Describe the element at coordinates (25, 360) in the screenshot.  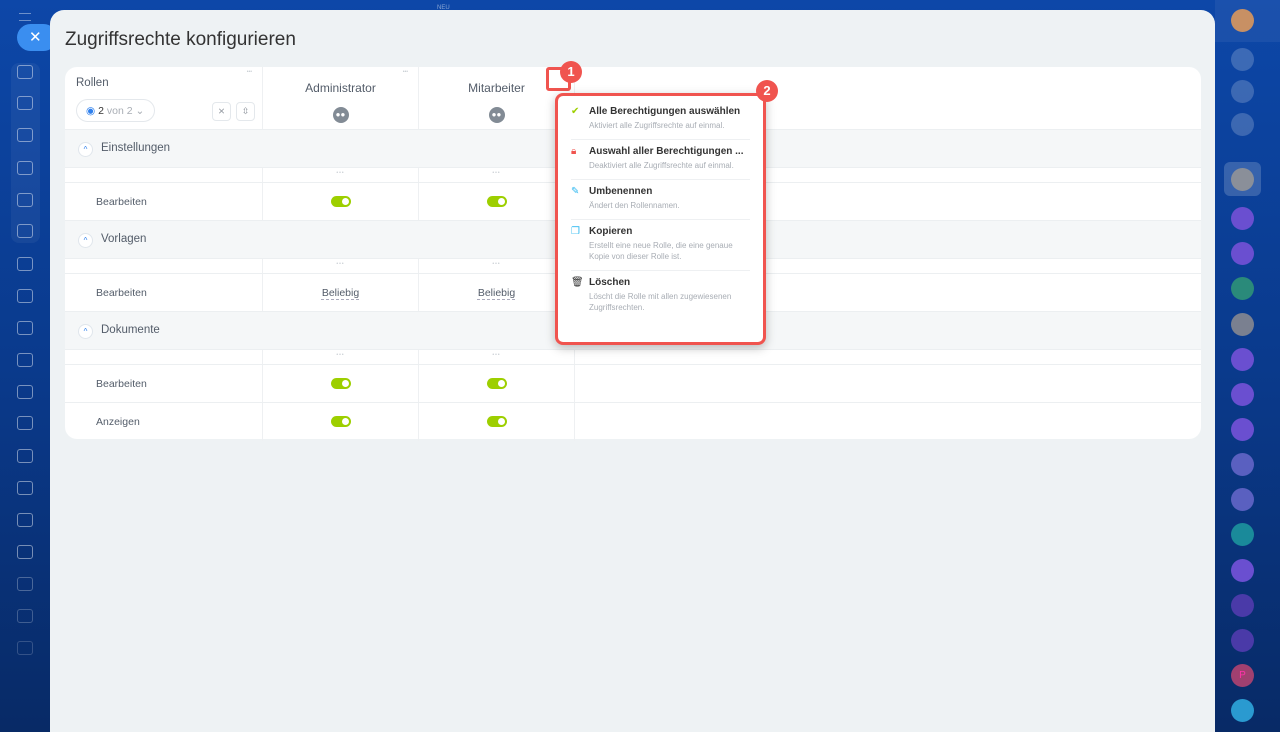
I see `filter-icon` at that location.